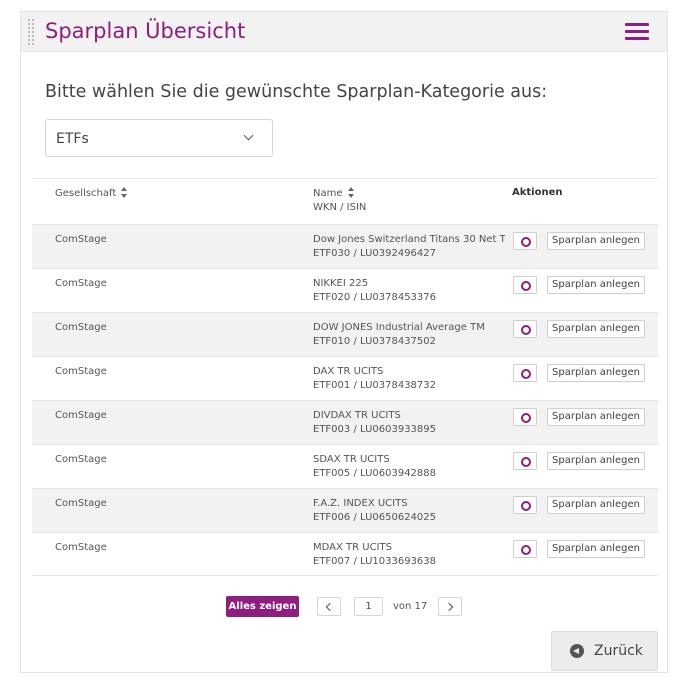  What do you see at coordinates (248, 135) in the screenshot?
I see `chevron-down-icon` at bounding box center [248, 135].